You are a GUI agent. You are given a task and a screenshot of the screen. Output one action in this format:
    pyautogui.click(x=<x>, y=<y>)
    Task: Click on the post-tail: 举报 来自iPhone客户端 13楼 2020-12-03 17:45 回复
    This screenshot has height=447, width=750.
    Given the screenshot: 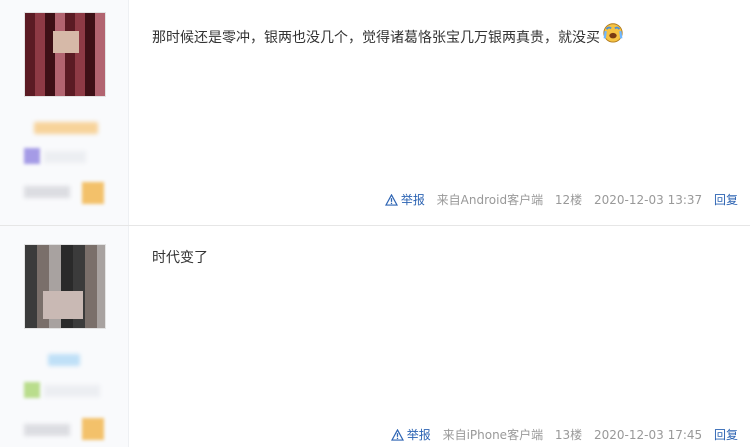 What is the action you would take?
    pyautogui.click(x=564, y=434)
    